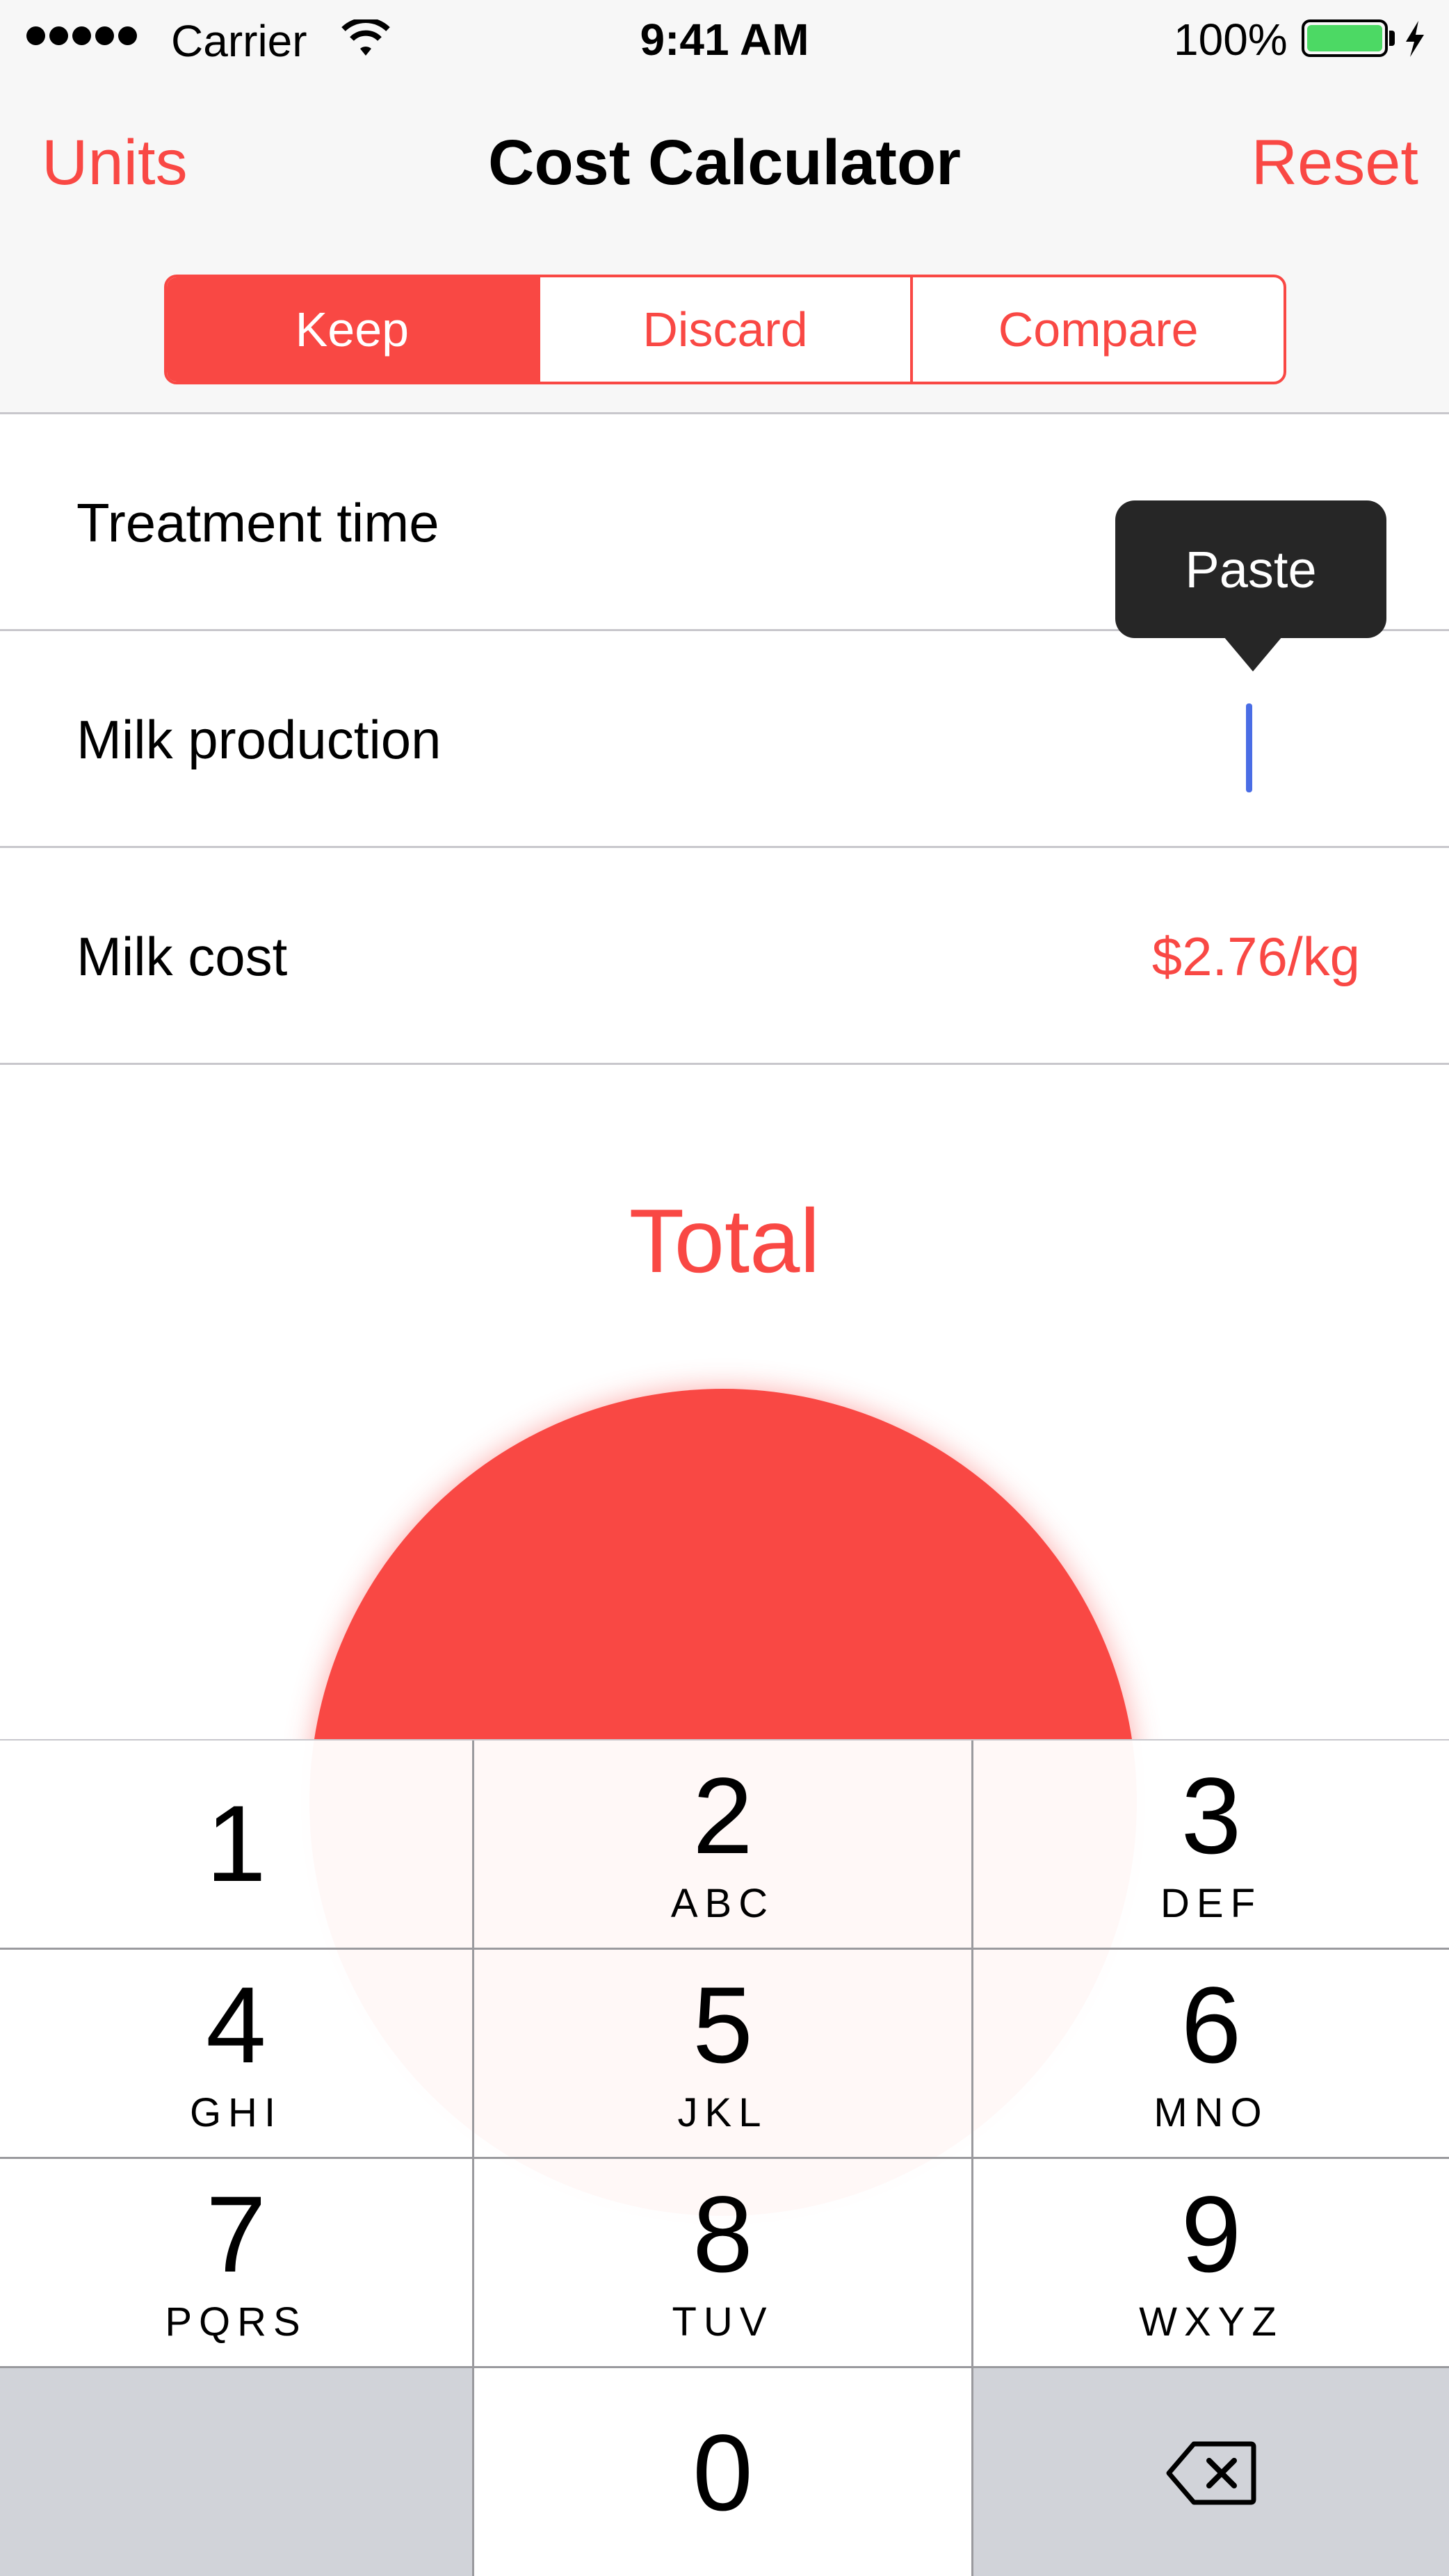  I want to click on key-9-letters: WXYZ, so click(1211, 2322).